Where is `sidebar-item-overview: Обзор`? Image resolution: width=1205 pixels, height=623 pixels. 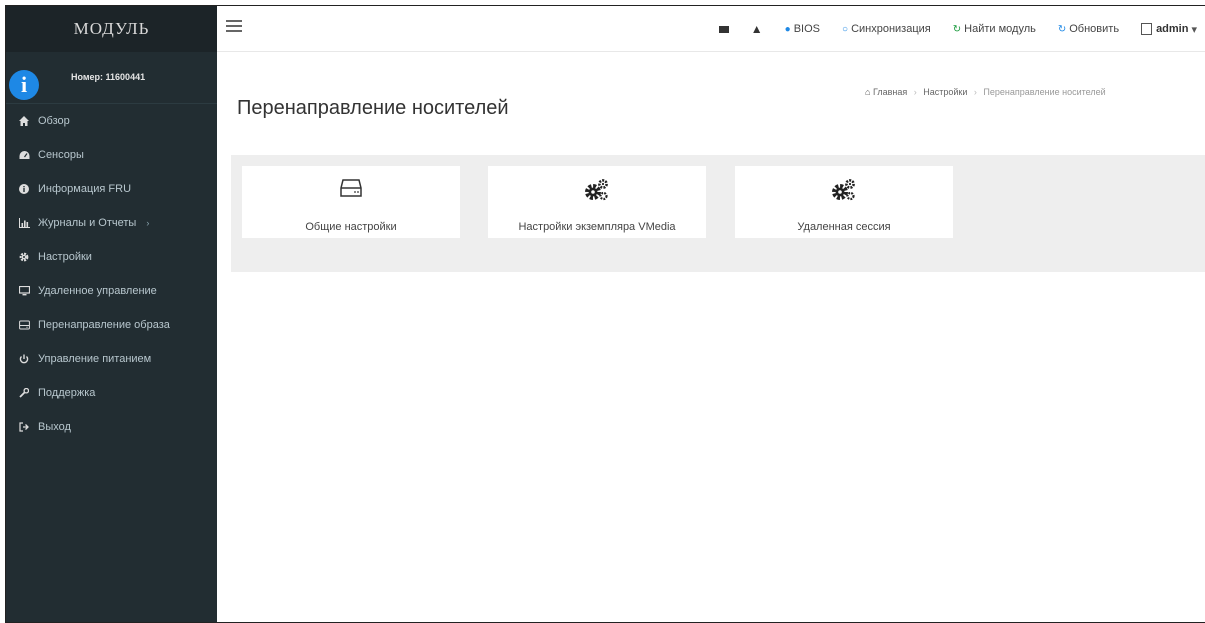
sidebar-item-overview: Обзор is located at coordinates (111, 121).